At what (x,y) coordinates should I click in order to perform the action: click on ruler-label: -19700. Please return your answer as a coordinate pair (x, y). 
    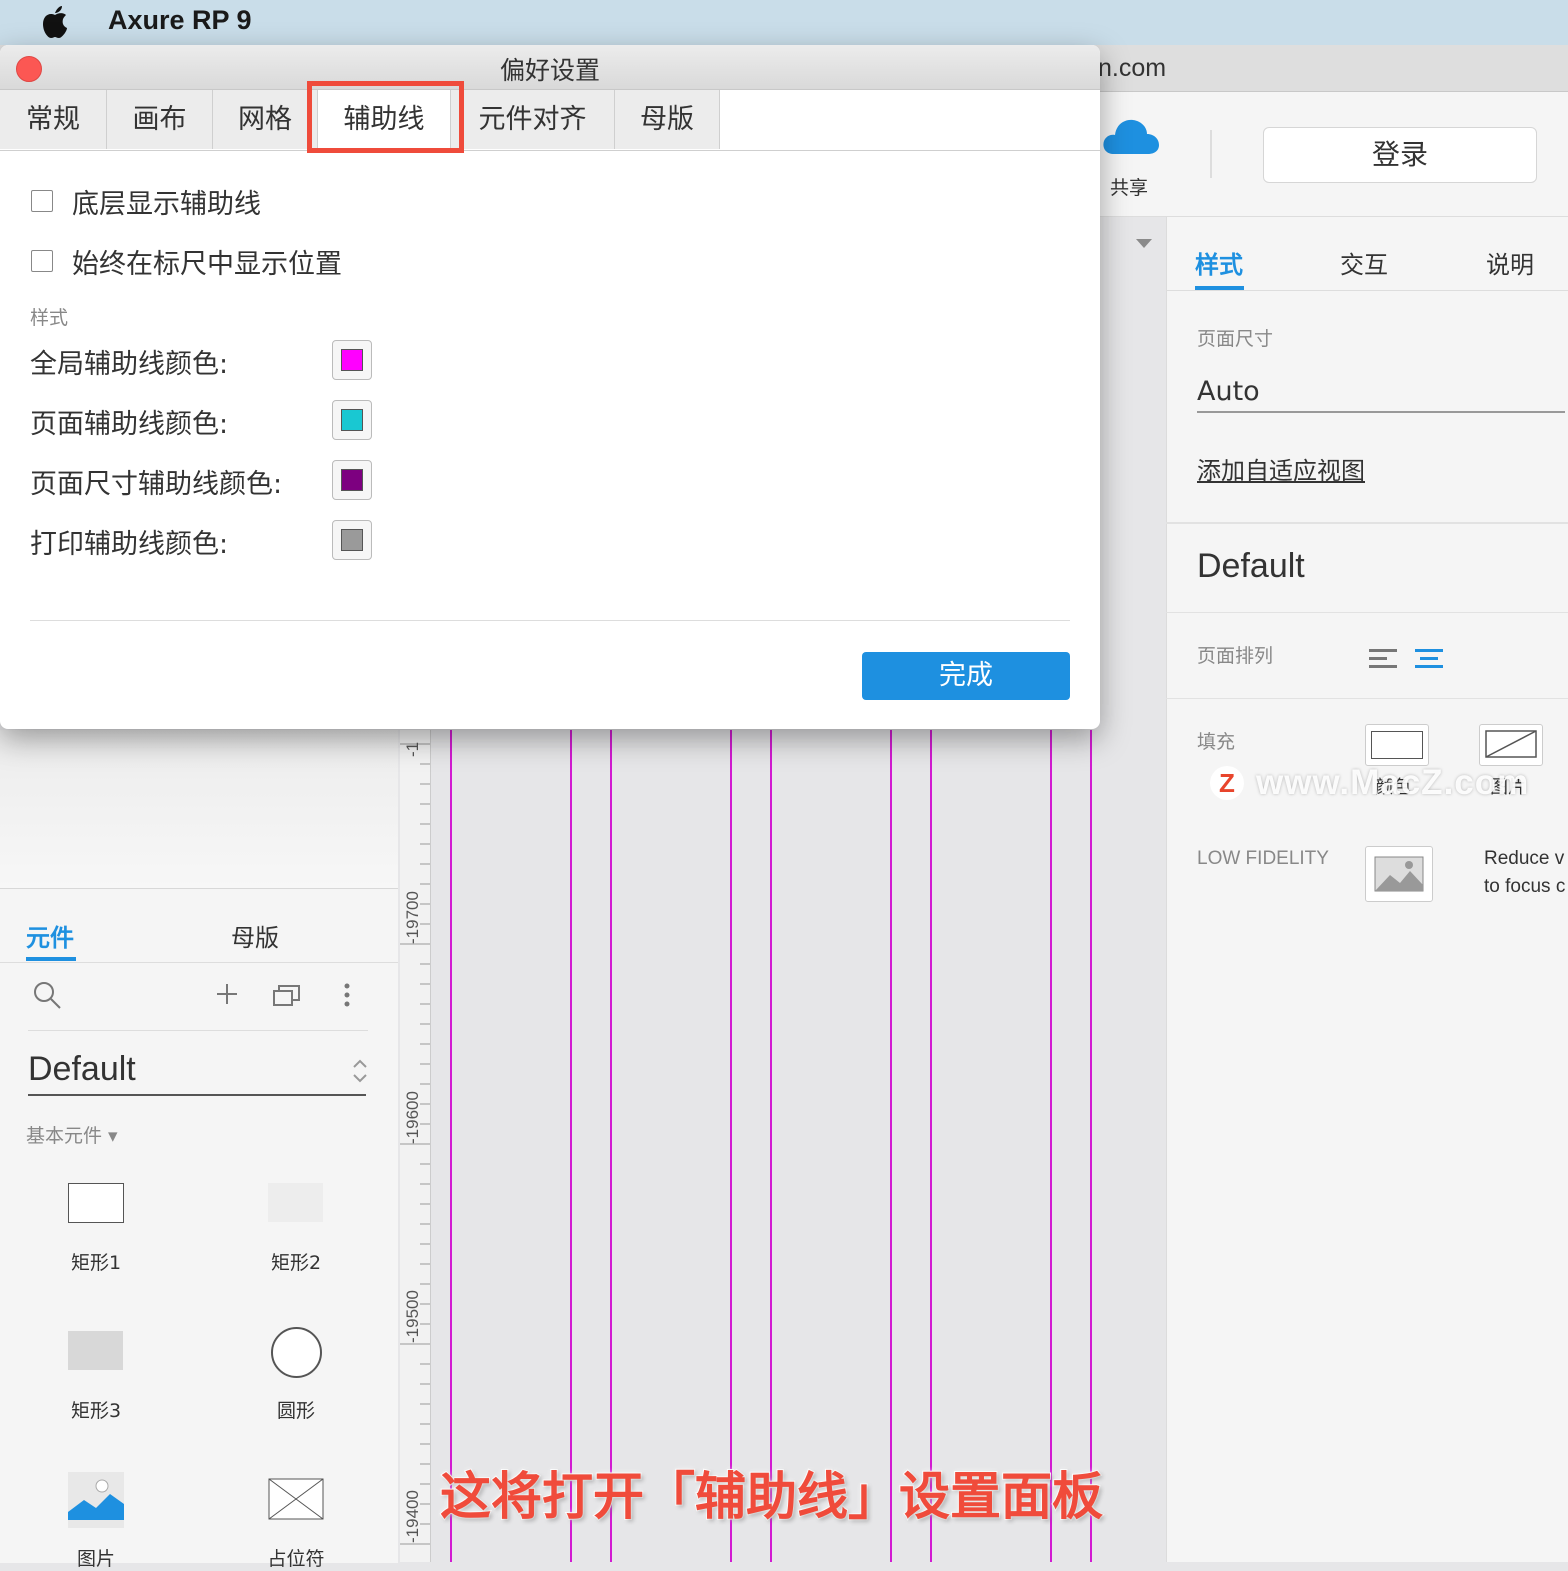
    Looking at the image, I should click on (412, 917).